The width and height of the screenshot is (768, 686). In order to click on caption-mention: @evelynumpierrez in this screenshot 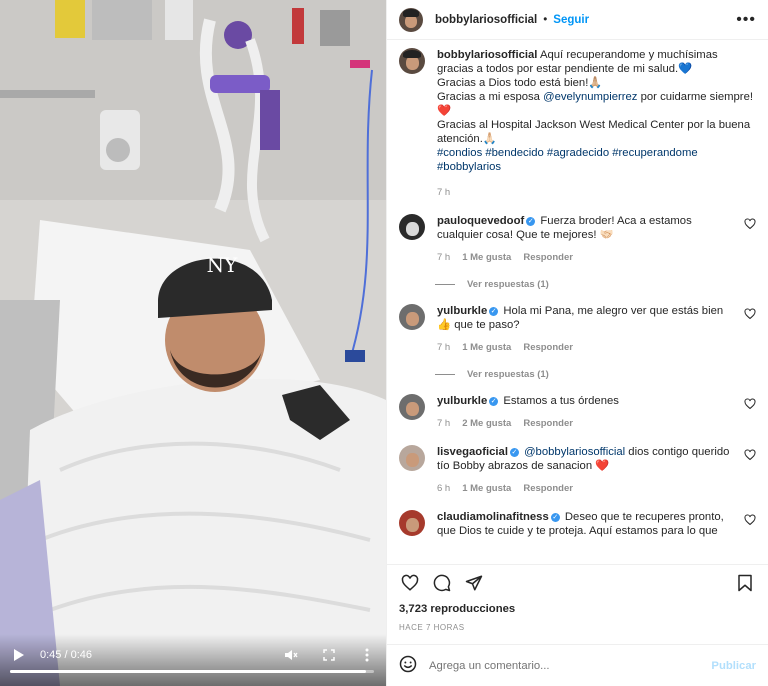, I will do `click(590, 97)`.